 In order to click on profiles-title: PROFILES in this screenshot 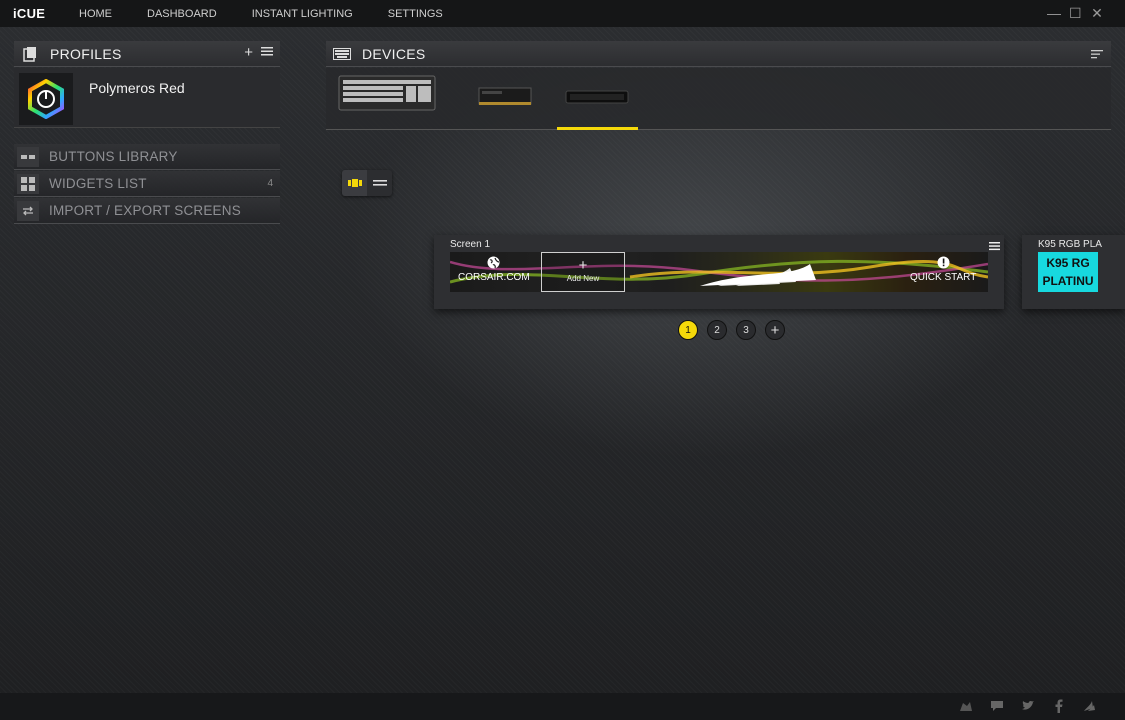, I will do `click(86, 53)`.